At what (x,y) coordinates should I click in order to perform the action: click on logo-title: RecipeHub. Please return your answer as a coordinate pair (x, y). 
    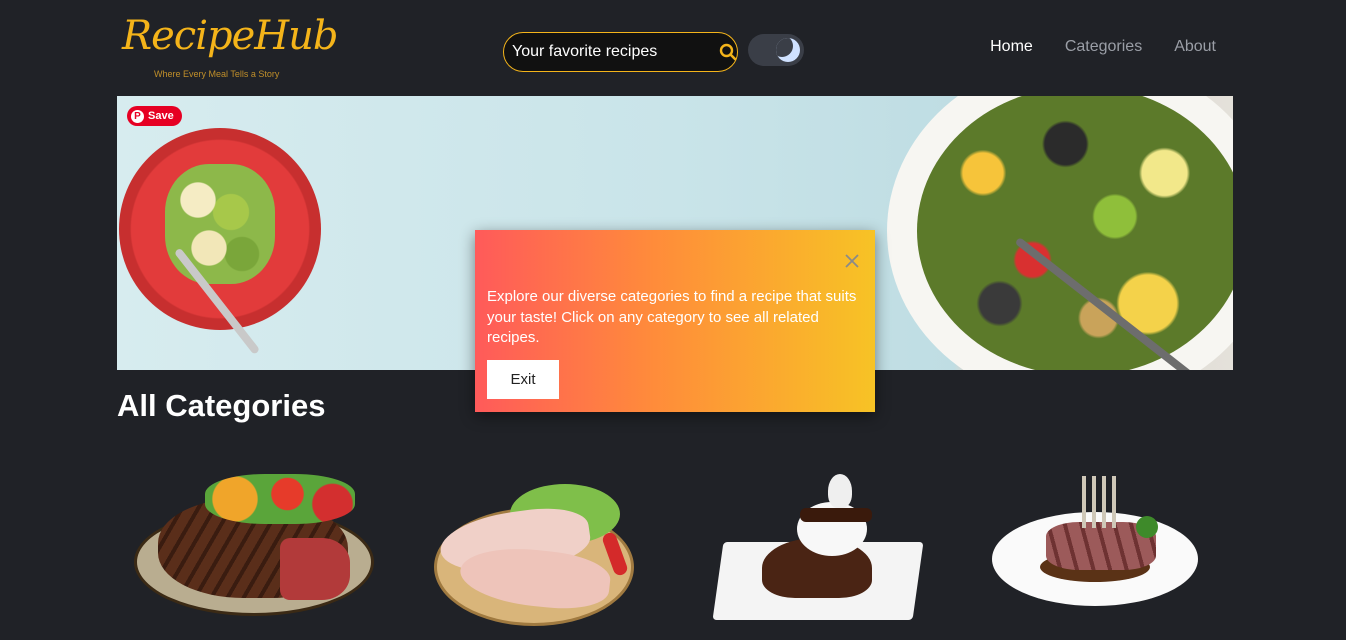
    Looking at the image, I should click on (230, 36).